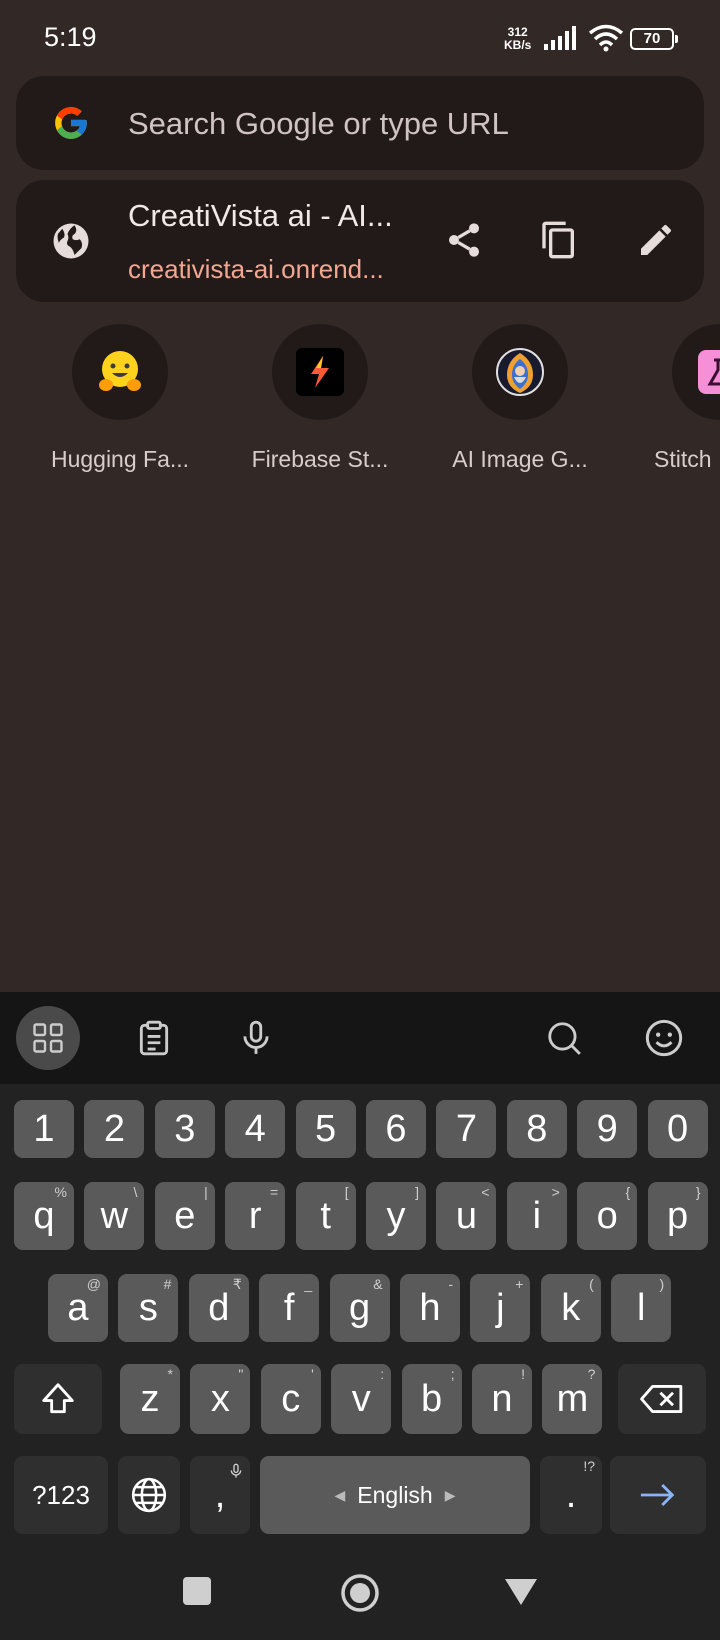 This screenshot has height=1640, width=720. What do you see at coordinates (572, 1399) in the screenshot?
I see `key: m?` at bounding box center [572, 1399].